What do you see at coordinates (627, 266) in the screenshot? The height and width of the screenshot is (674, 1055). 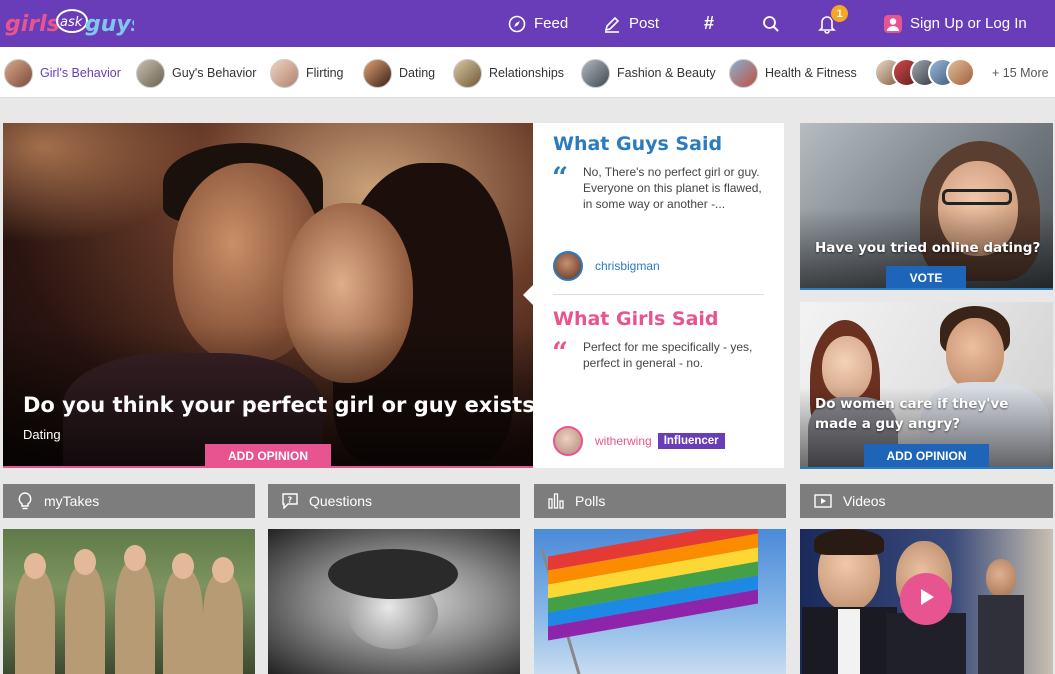 I see `author-username: chrisbigman` at bounding box center [627, 266].